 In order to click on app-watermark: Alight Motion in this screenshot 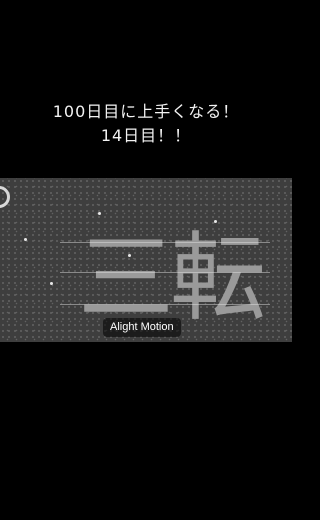, I will do `click(142, 327)`.